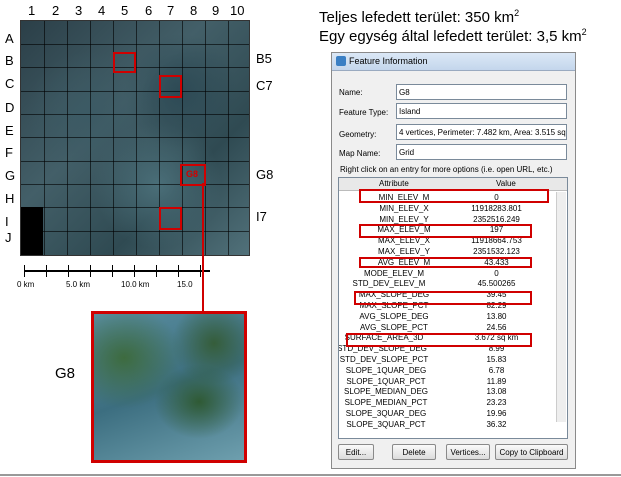 The width and height of the screenshot is (621, 477). Describe the element at coordinates (496, 251) in the screenshot. I see `value-cell: 2351532.123` at that location.